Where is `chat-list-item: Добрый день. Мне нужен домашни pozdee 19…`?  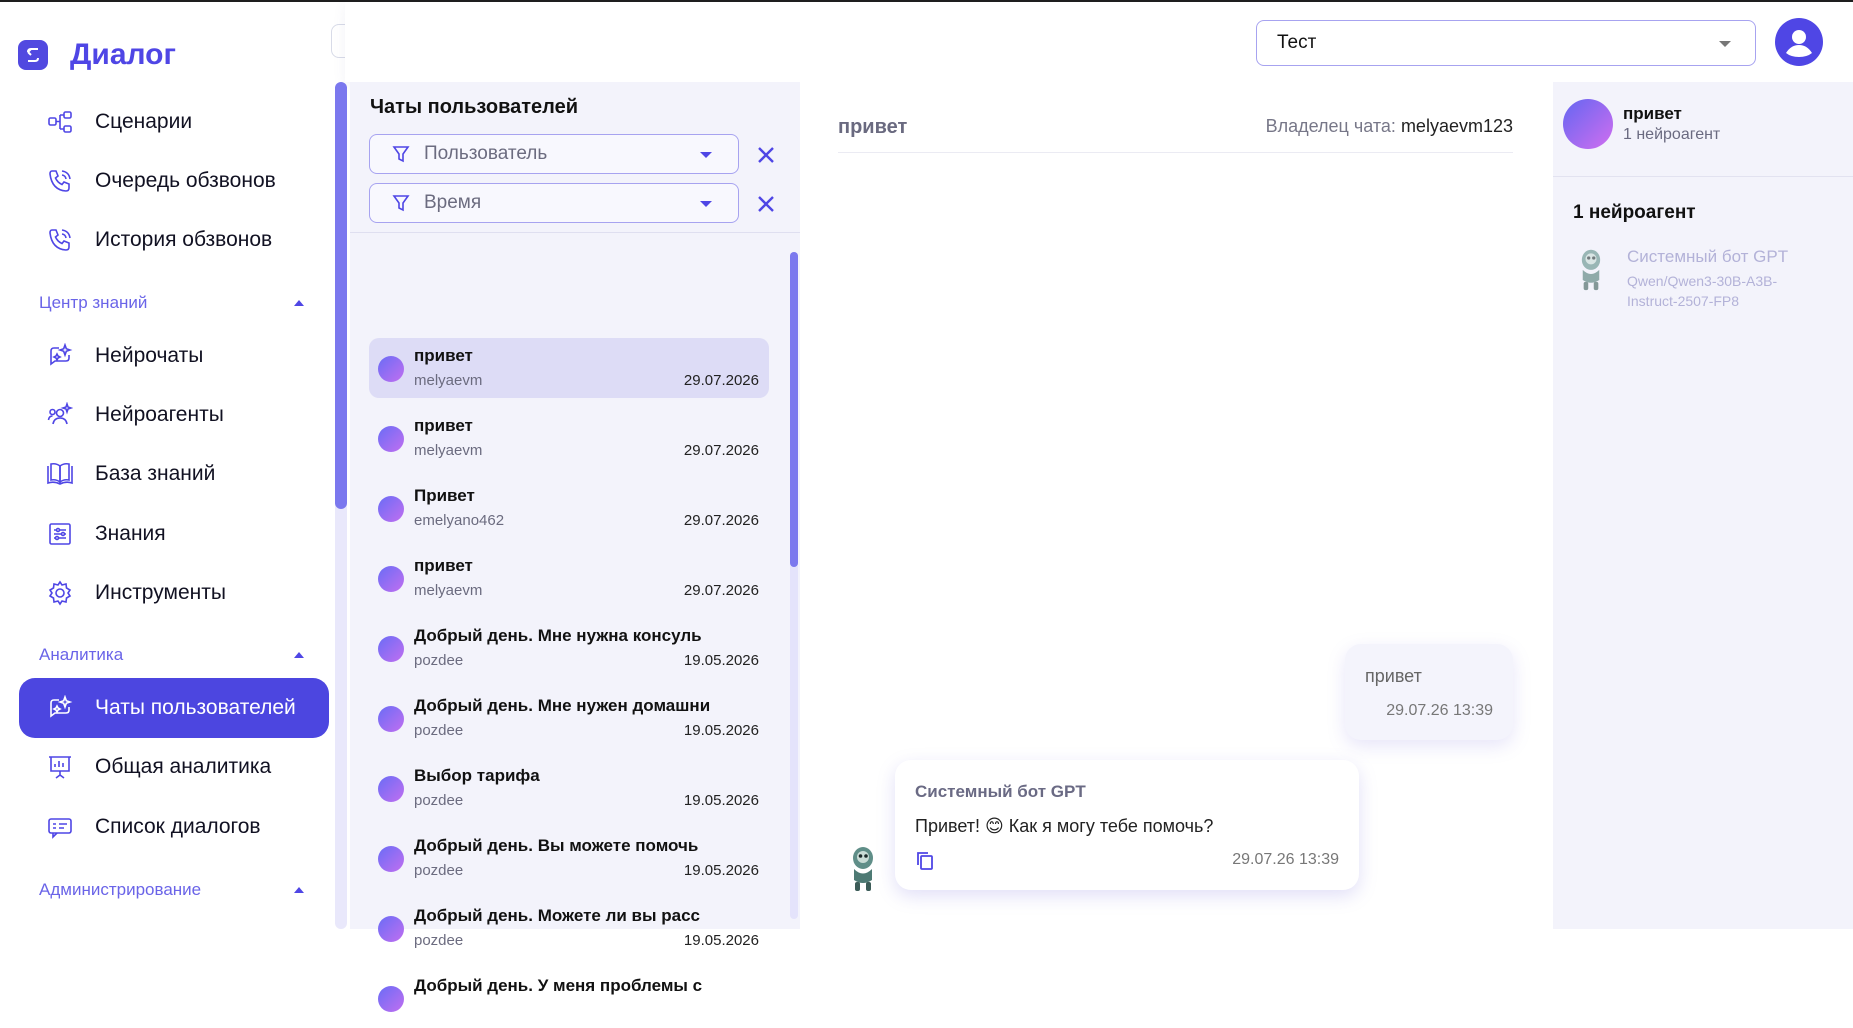
chat-list-item: Добрый день. Мне нужен домашни pozdee 19… is located at coordinates (569, 718).